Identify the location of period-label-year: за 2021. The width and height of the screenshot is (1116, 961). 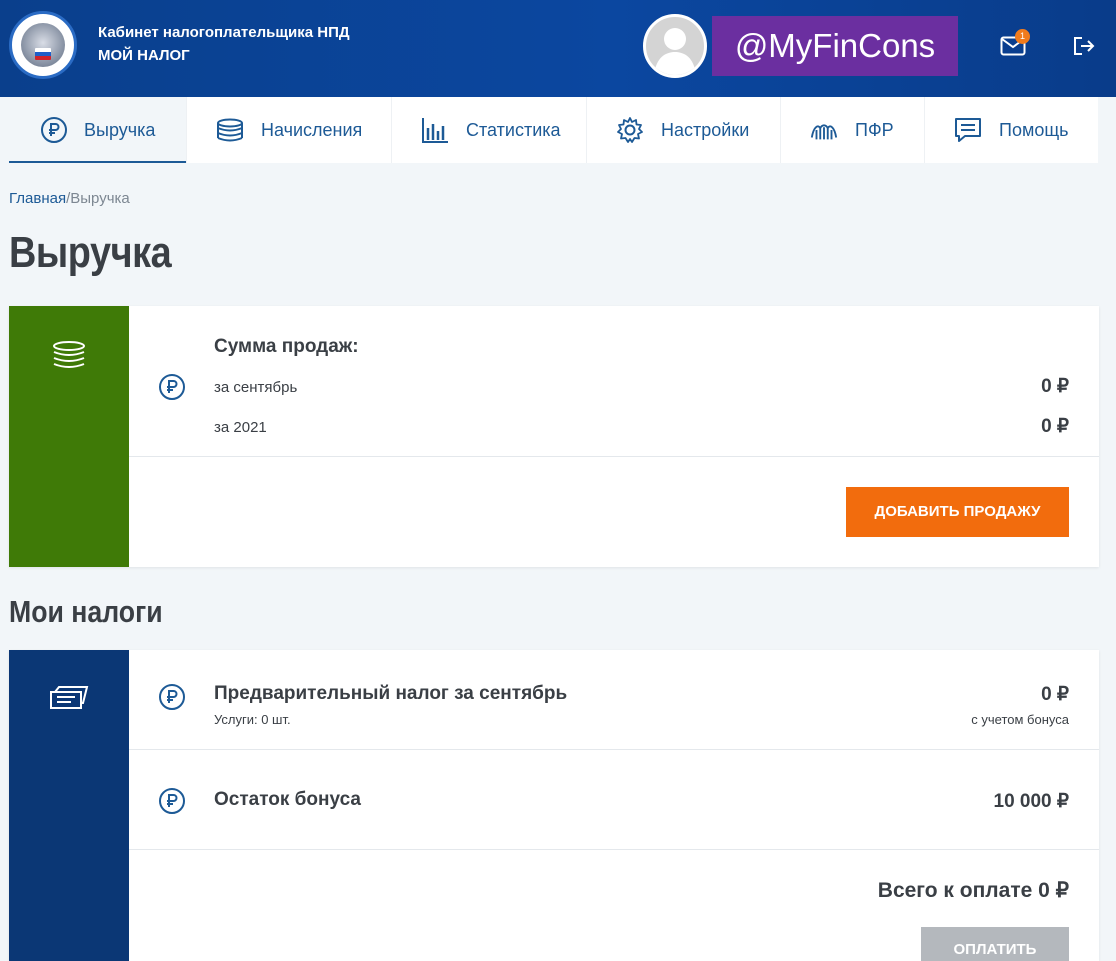
(240, 427).